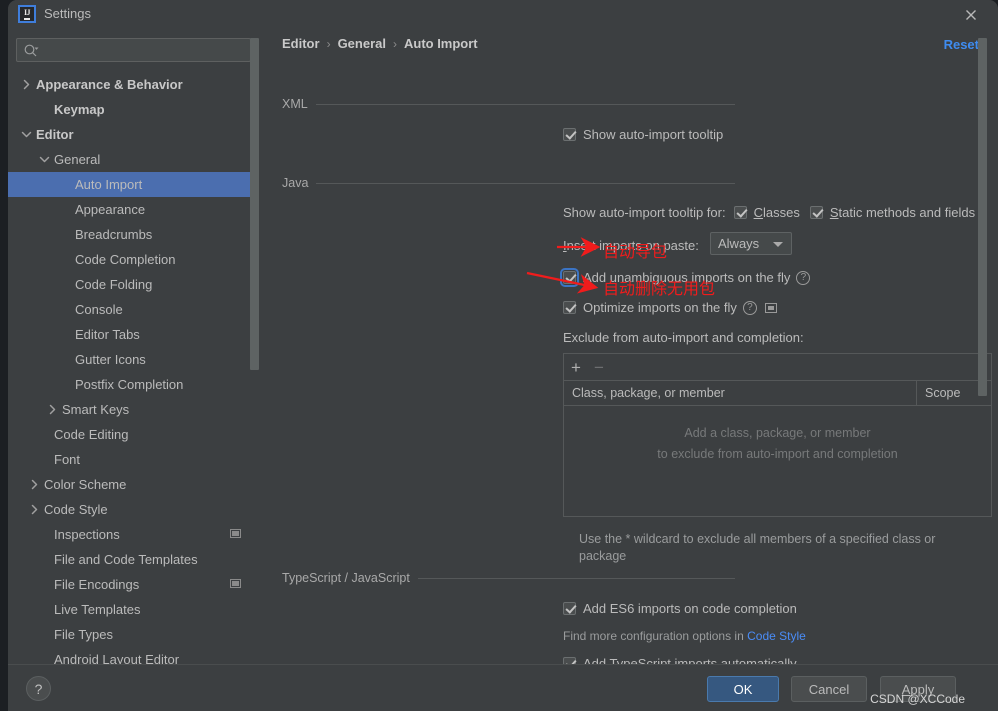  Describe the element at coordinates (133, 459) in the screenshot. I see `sidebar-item-font: Font` at that location.